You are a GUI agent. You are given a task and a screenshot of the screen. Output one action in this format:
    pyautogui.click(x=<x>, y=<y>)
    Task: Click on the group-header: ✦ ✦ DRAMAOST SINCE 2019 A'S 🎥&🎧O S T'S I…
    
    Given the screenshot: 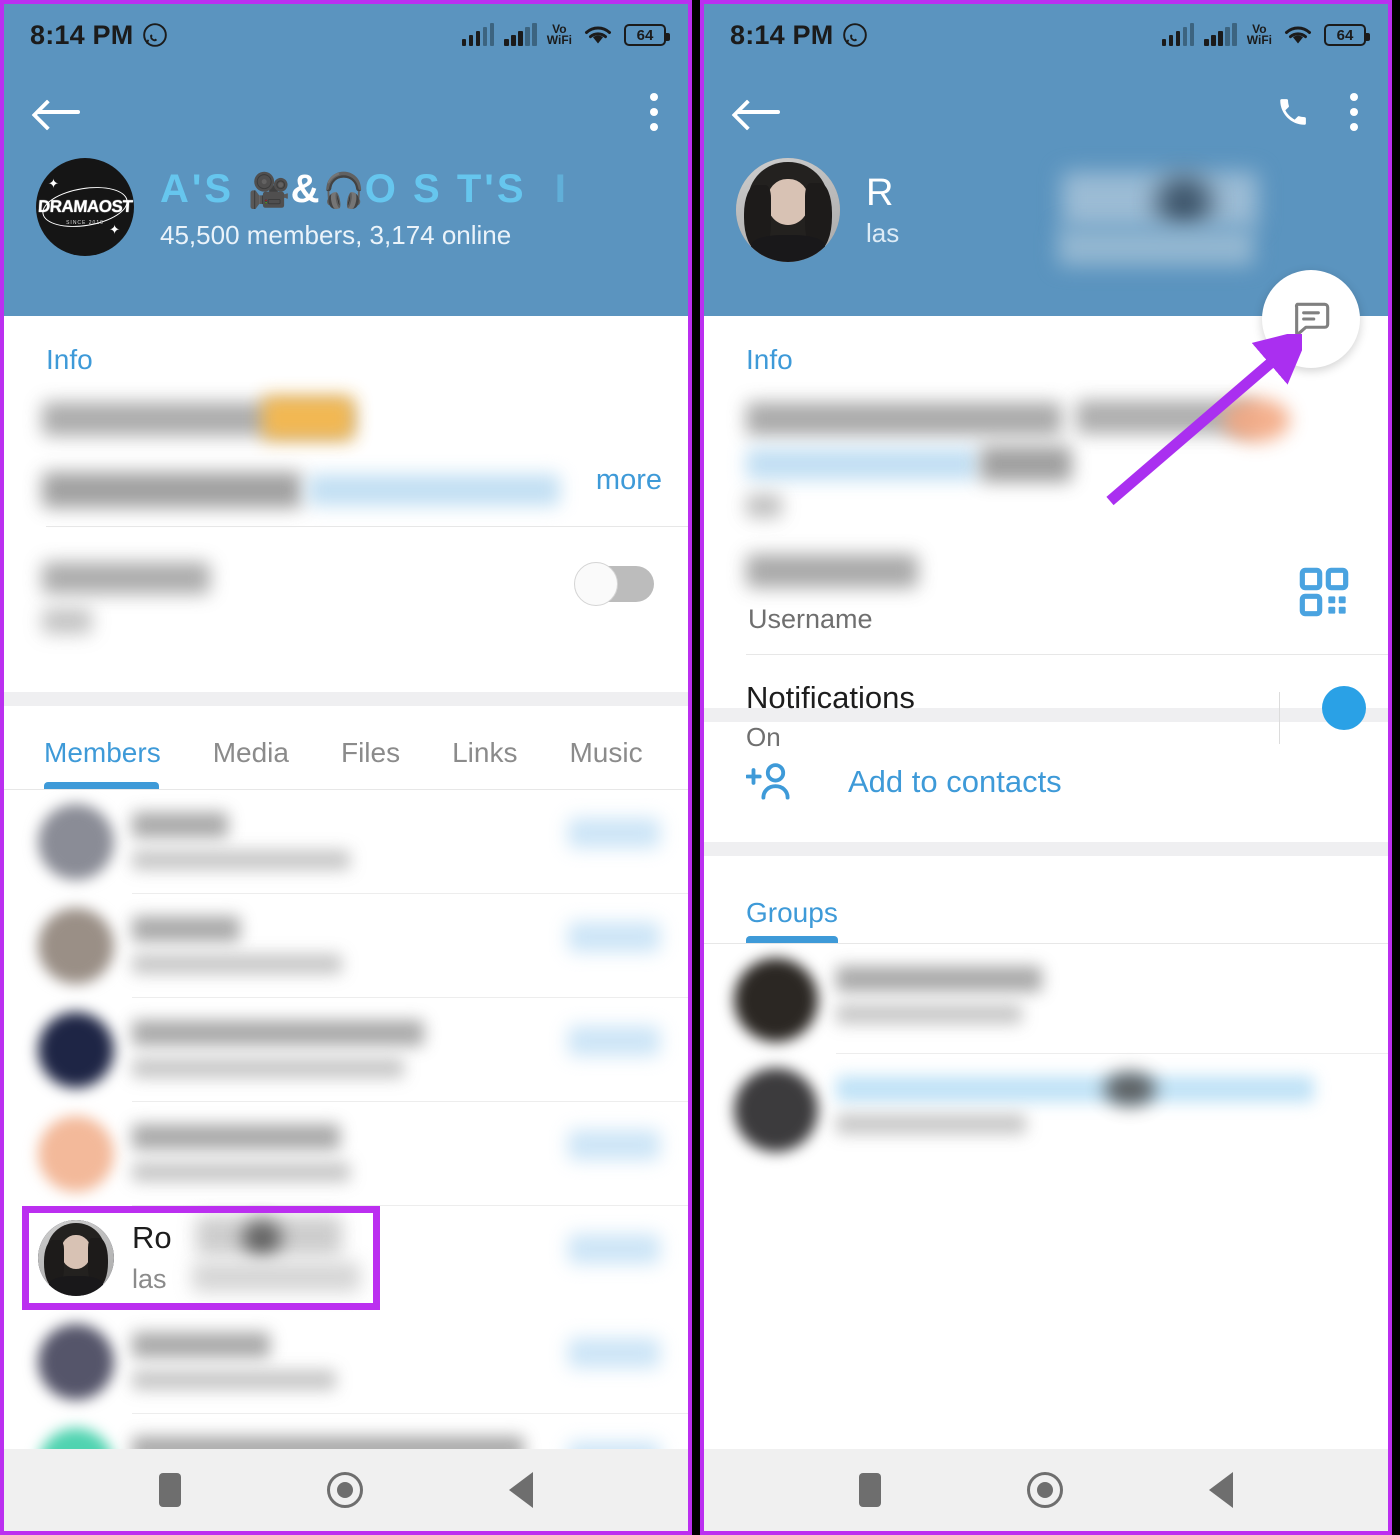 What is the action you would take?
    pyautogui.click(x=346, y=191)
    